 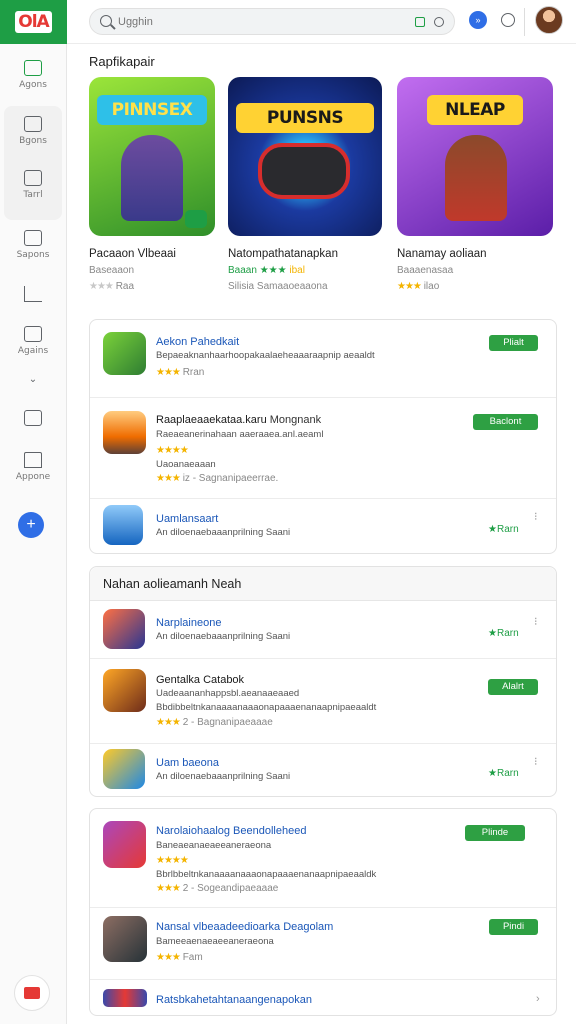 I want to click on rail-item-books: Sapons, so click(x=33, y=245).